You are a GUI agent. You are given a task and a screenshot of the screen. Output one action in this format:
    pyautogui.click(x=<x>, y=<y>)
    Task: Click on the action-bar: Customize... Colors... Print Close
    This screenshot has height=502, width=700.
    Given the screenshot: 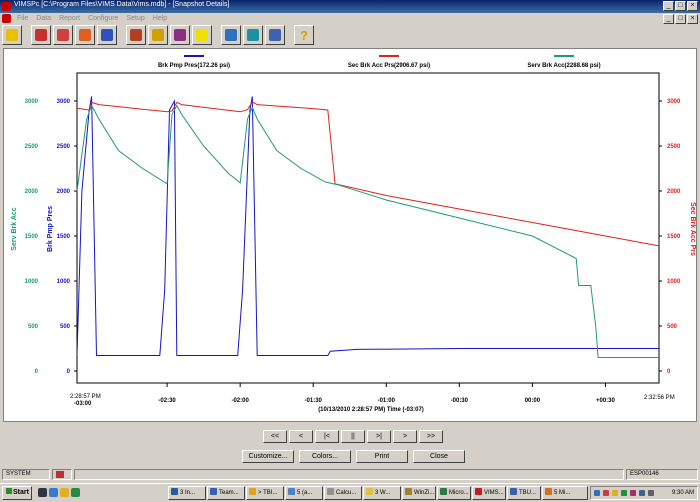 What is the action you would take?
    pyautogui.click(x=350, y=457)
    